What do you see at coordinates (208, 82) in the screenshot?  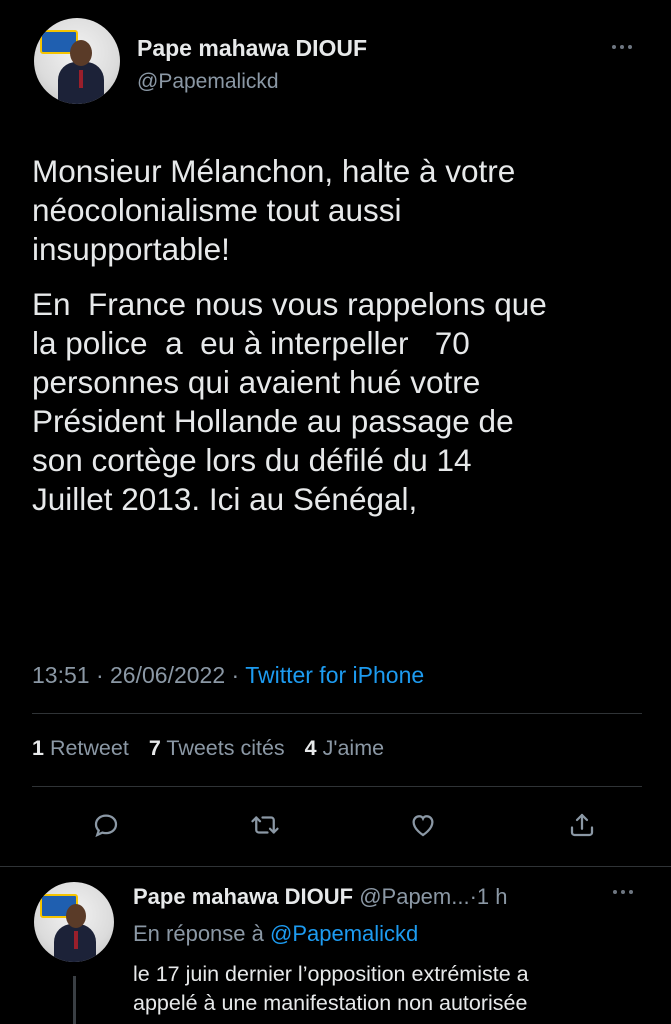 I see `author-handle: @Papemalickd` at bounding box center [208, 82].